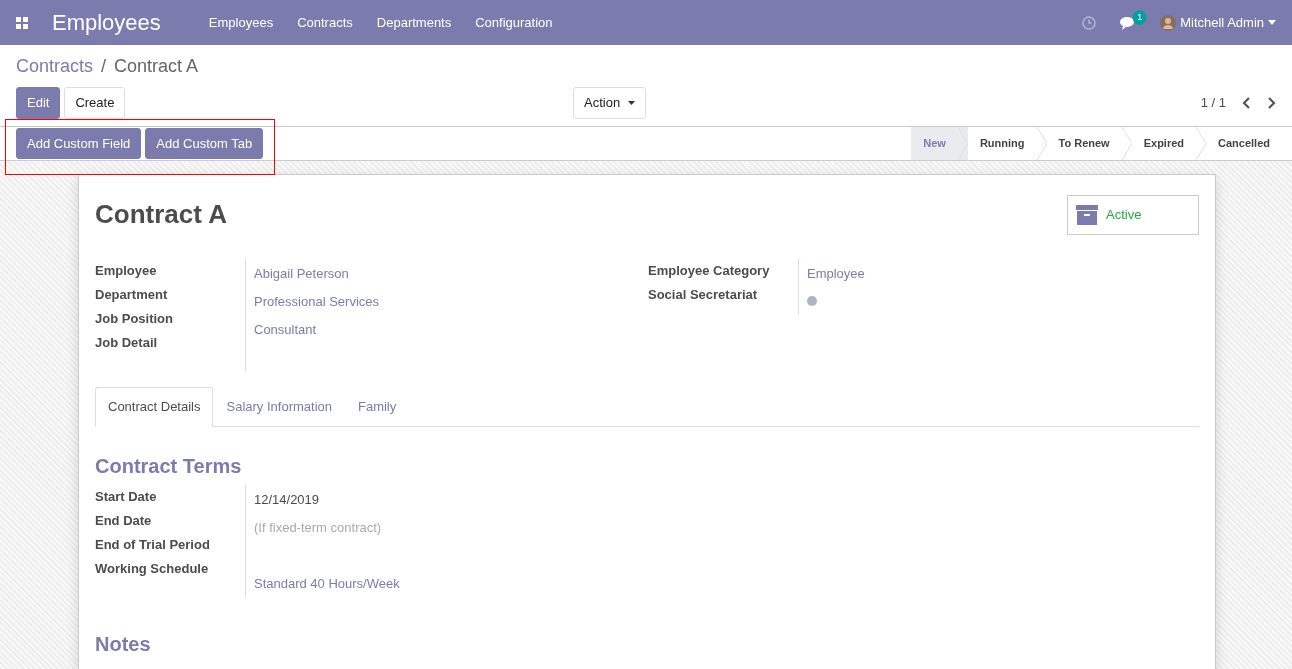 This screenshot has width=1292, height=669. Describe the element at coordinates (812, 301) in the screenshot. I see `status-dot` at that location.